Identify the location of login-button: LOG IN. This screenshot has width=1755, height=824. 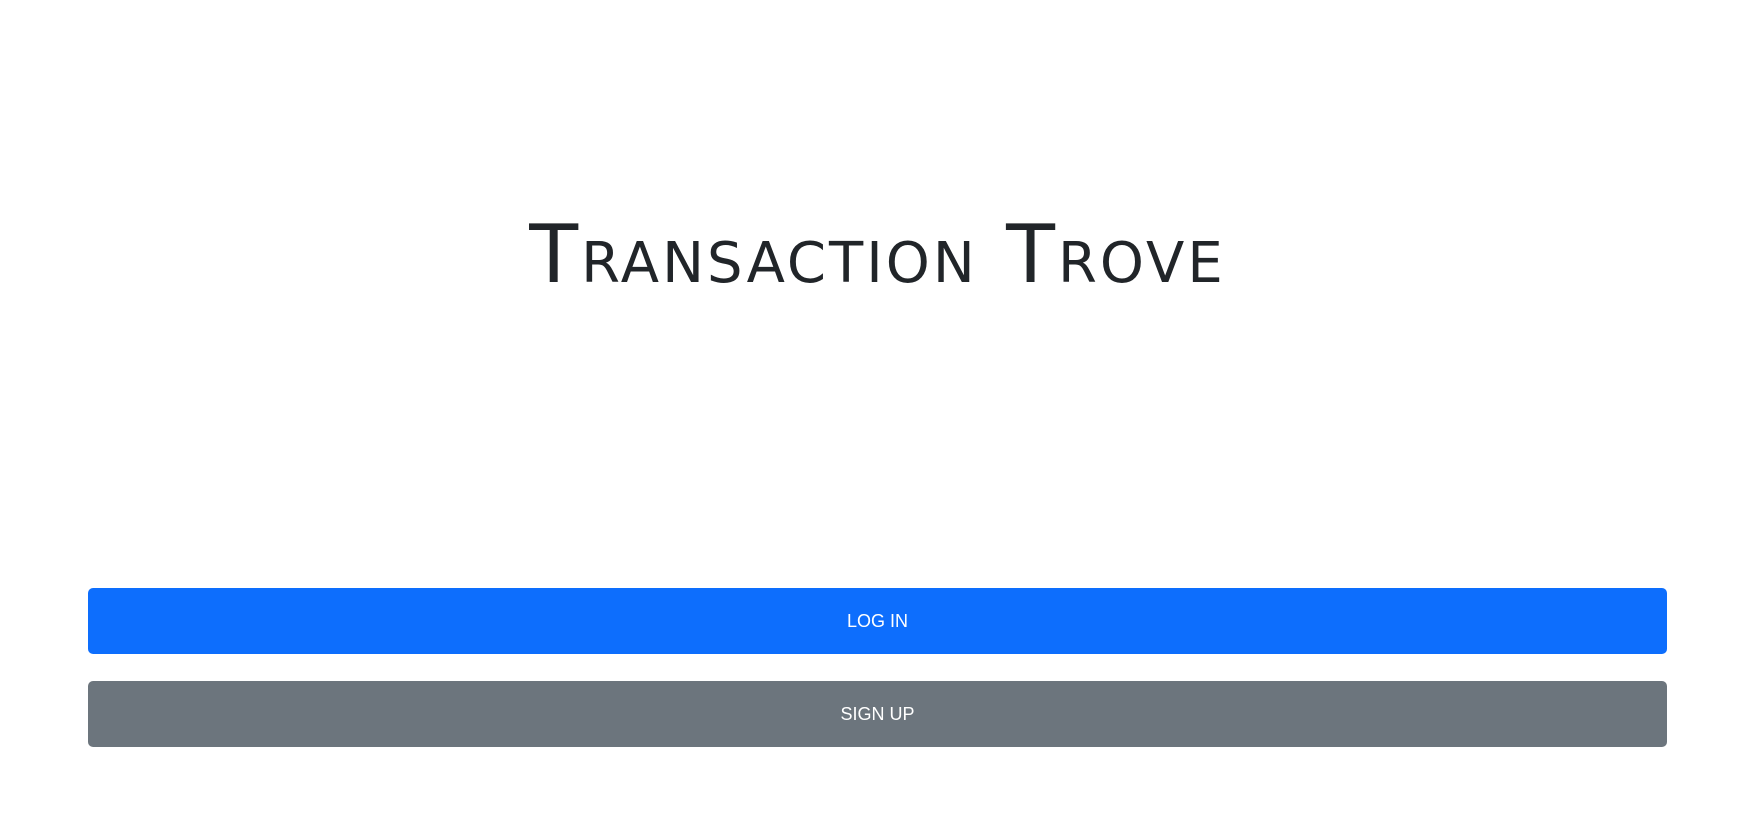
(877, 621).